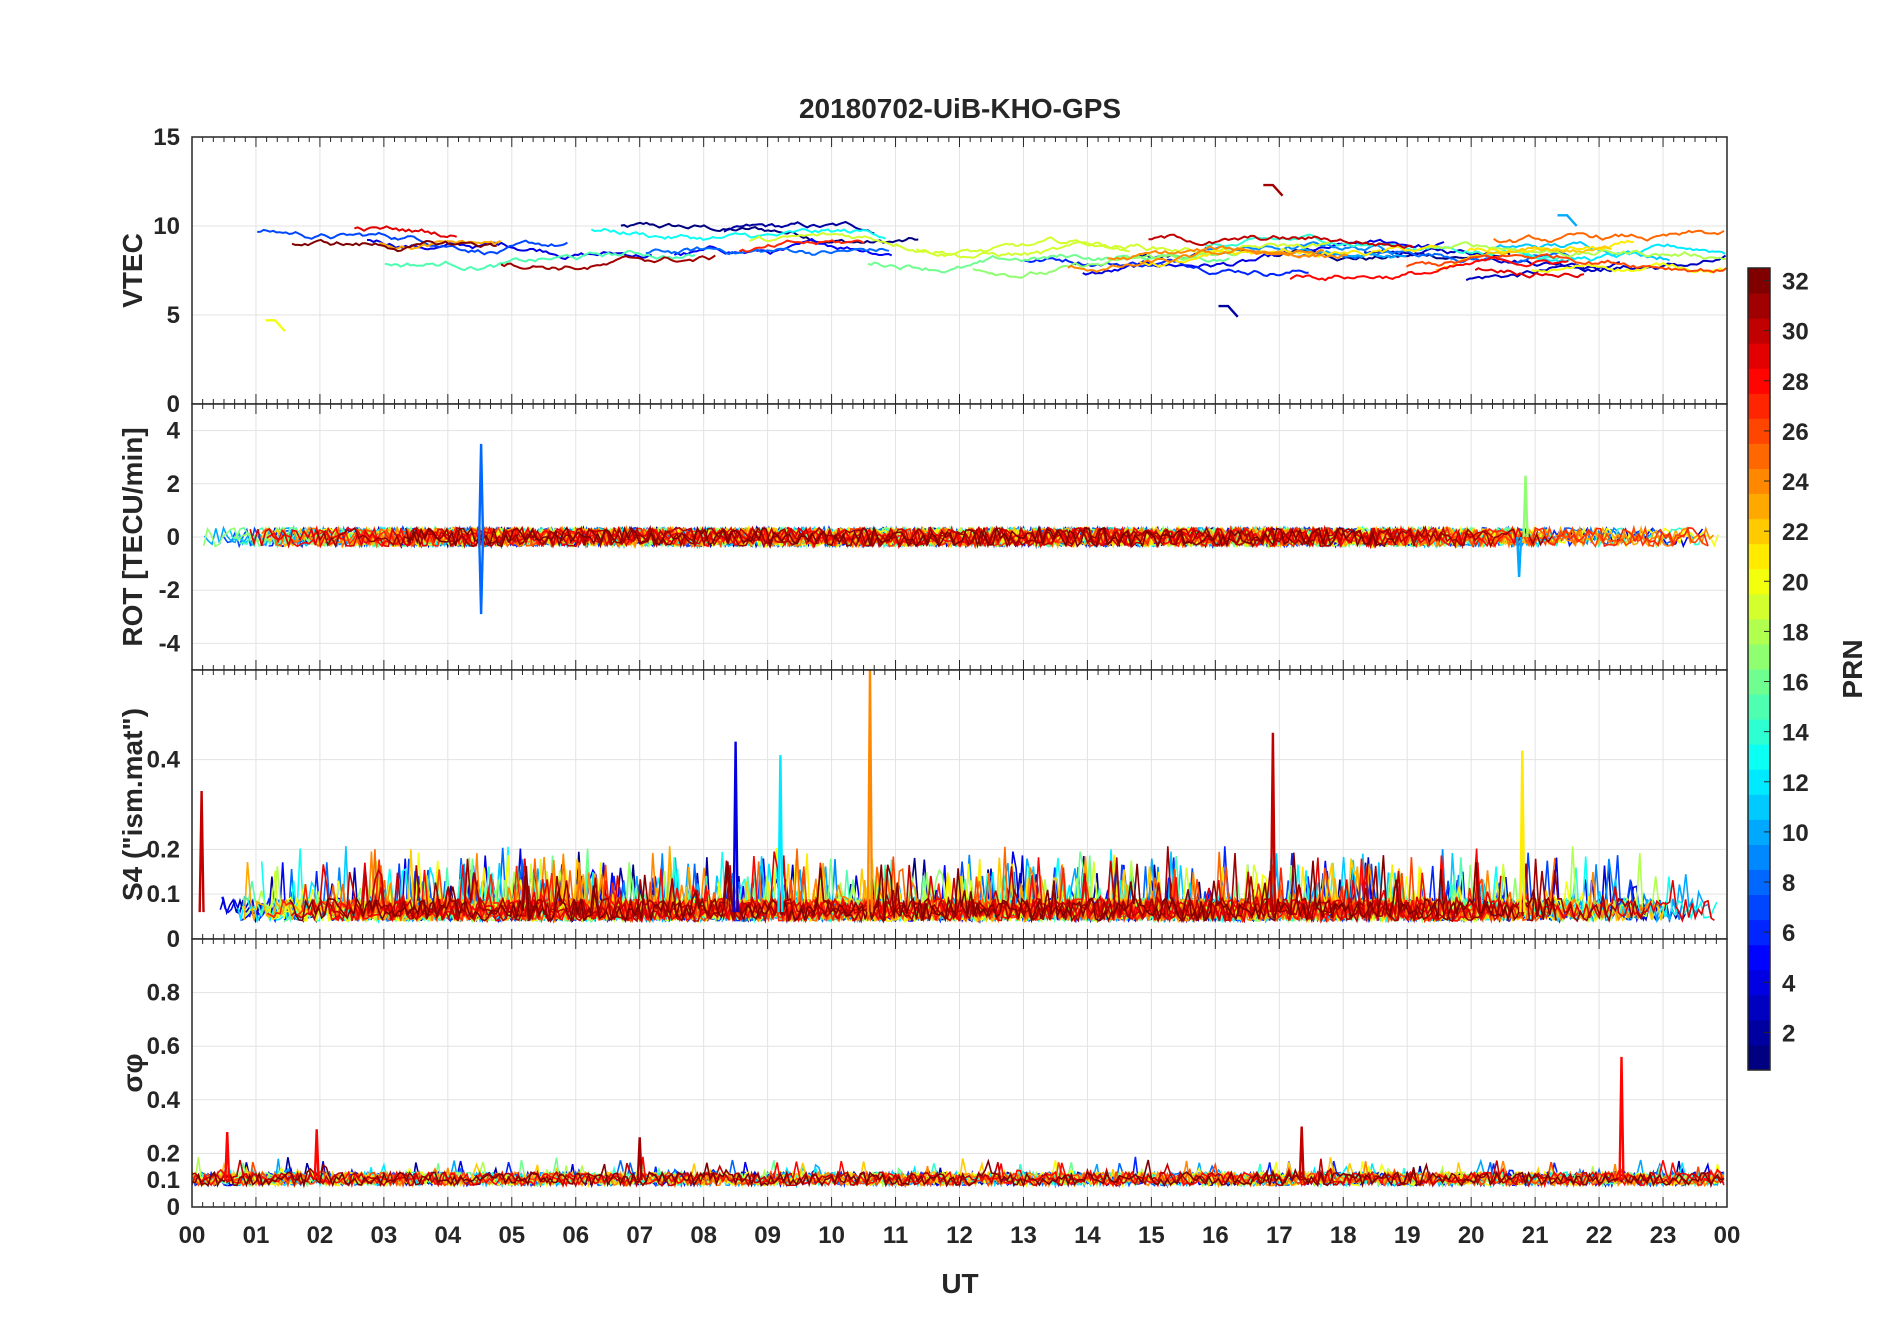 This screenshot has width=1902, height=1330. Describe the element at coordinates (132, 804) in the screenshot. I see `y-axis-label: S4 ("ism.mat")` at that location.